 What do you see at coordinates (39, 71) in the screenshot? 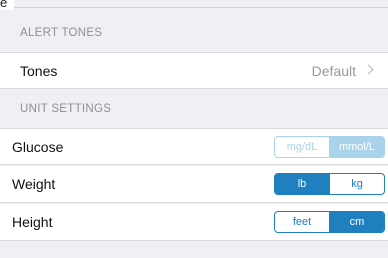
I see `tones-label: Tones` at bounding box center [39, 71].